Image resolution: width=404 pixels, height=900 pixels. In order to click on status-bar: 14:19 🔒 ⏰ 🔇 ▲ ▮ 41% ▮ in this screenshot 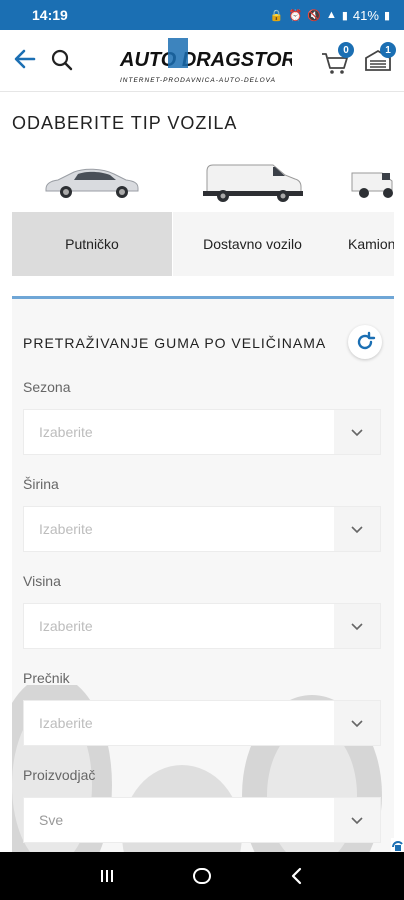, I will do `click(202, 15)`.